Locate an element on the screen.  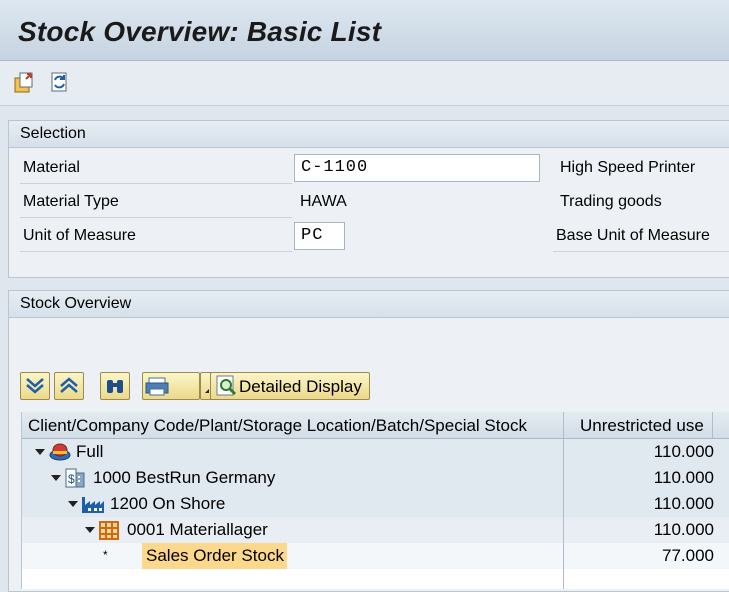
detail-magnifier-icon is located at coordinates (226, 385).